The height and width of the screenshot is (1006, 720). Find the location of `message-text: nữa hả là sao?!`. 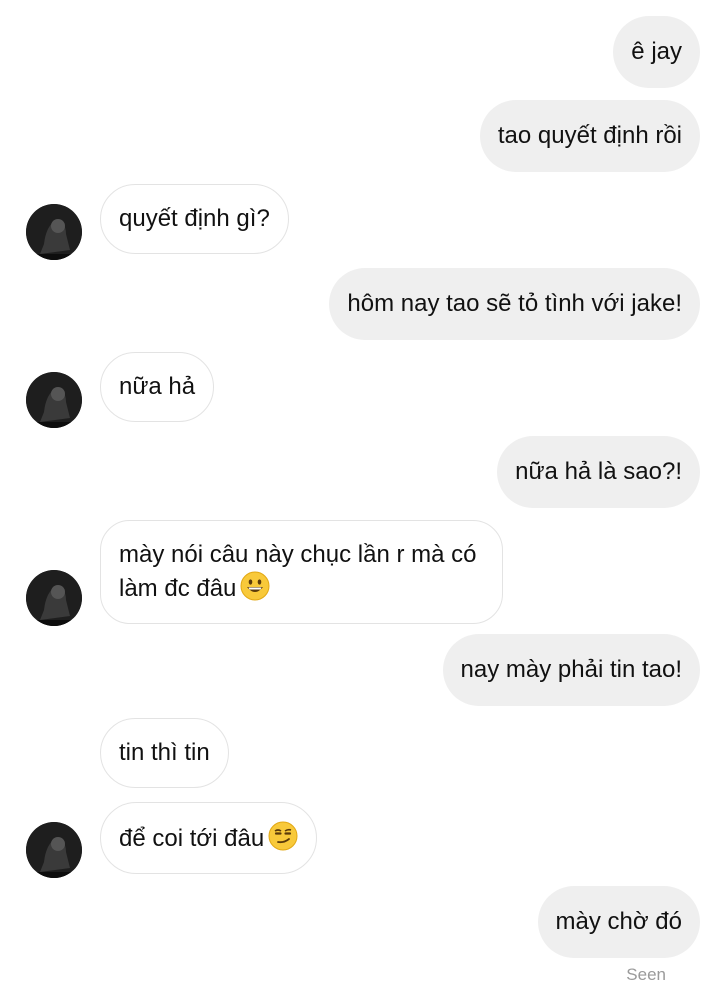

message-text: nữa hả là sao?! is located at coordinates (598, 471).